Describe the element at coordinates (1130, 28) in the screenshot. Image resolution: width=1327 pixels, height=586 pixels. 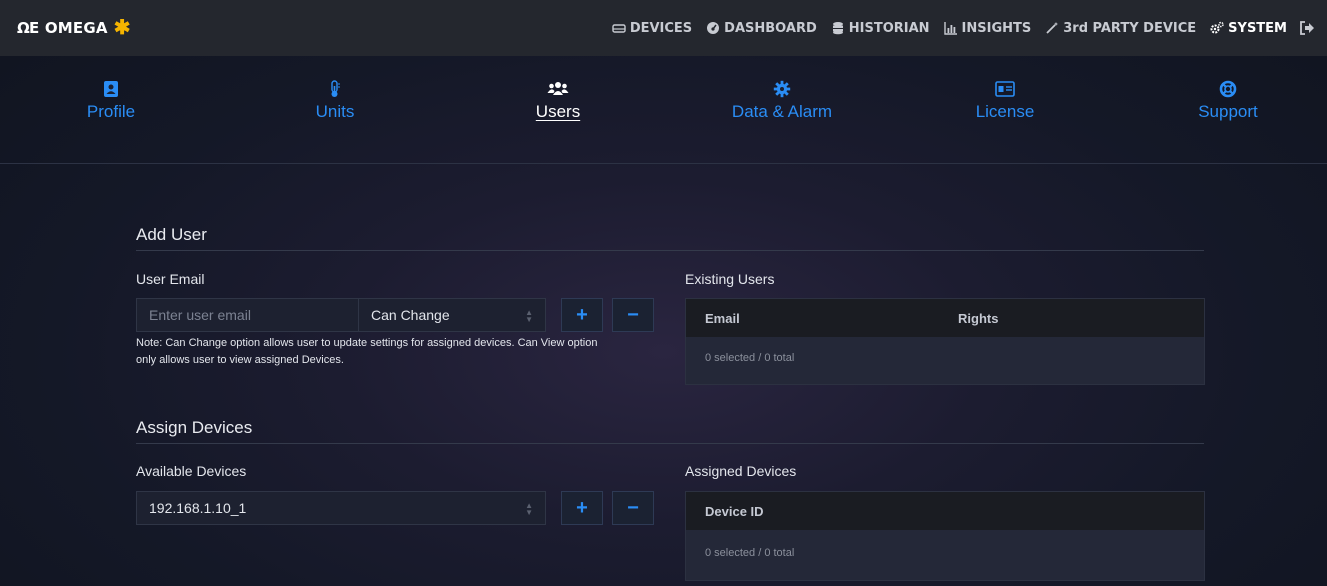
I see `nav-third-party-label: 3rd PARTY DEVICE` at that location.